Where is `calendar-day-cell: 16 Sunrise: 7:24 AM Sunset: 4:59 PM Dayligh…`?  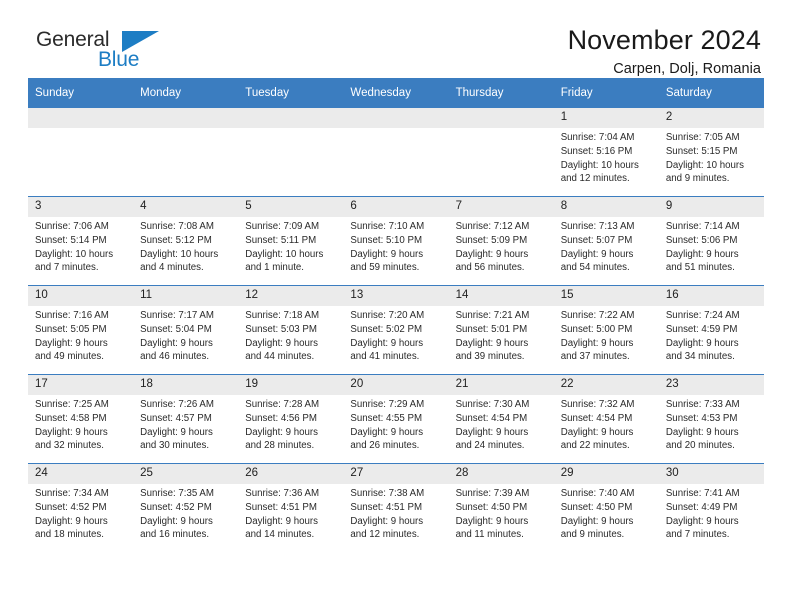 calendar-day-cell: 16 Sunrise: 7:24 AM Sunset: 4:59 PM Dayligh… is located at coordinates (711, 330).